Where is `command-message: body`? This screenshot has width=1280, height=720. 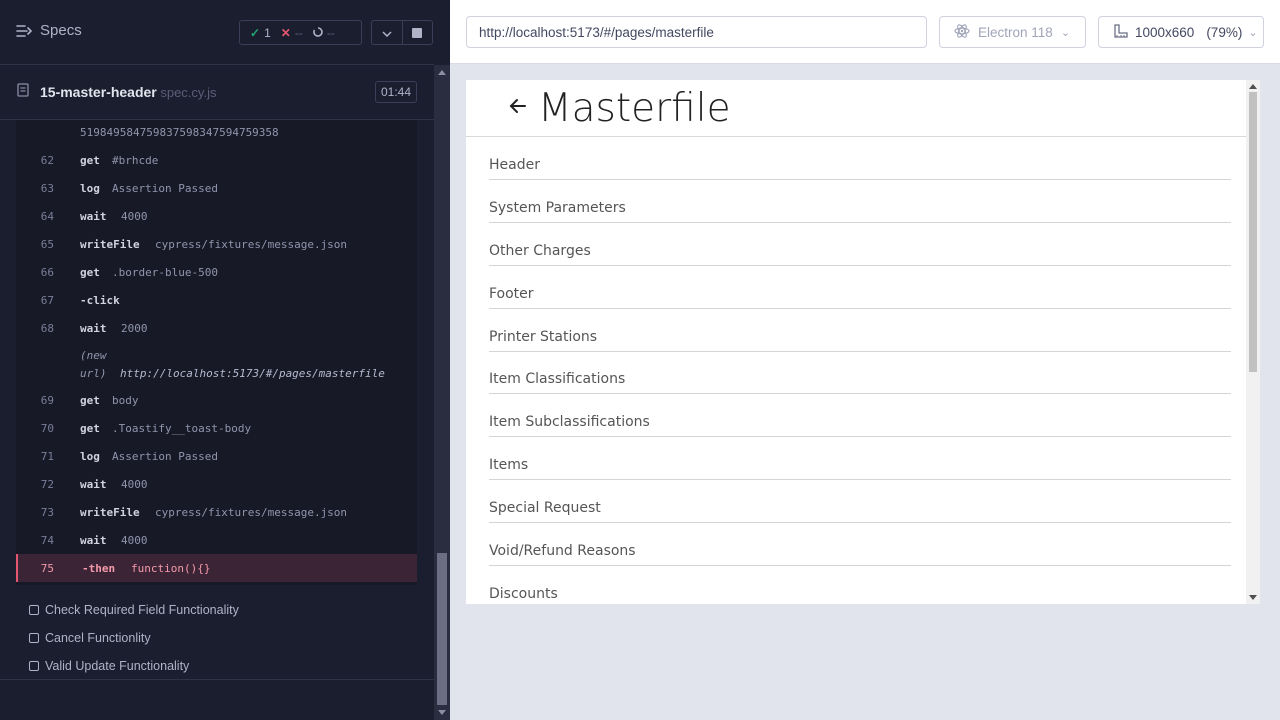 command-message: body is located at coordinates (125, 400).